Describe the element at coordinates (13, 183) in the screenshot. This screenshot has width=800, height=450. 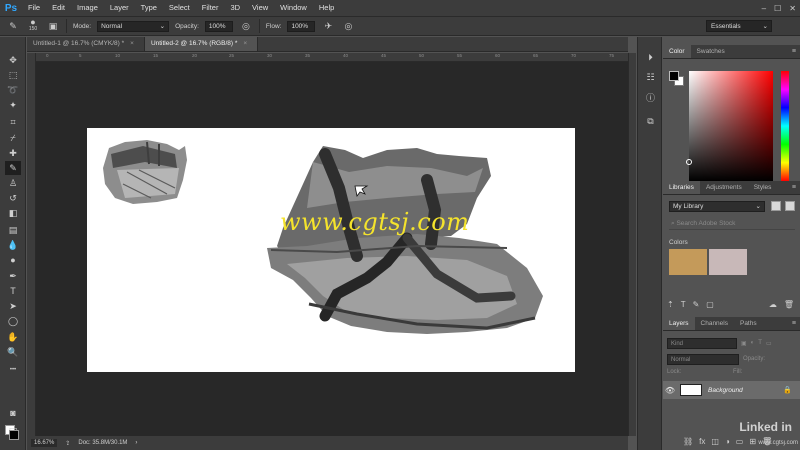
I see `clone-stamp-tool-icon: ♙` at that location.